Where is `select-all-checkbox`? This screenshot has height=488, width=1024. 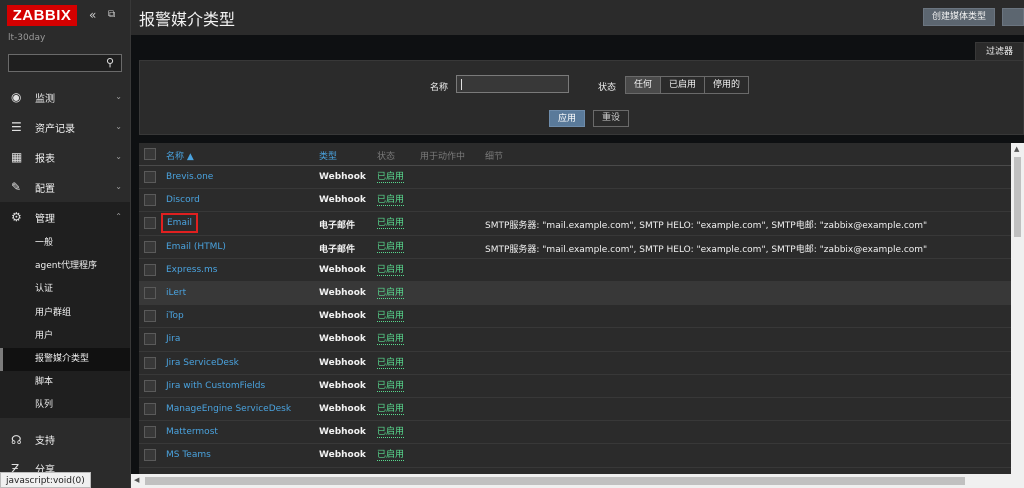
select-all-checkbox is located at coordinates (150, 154).